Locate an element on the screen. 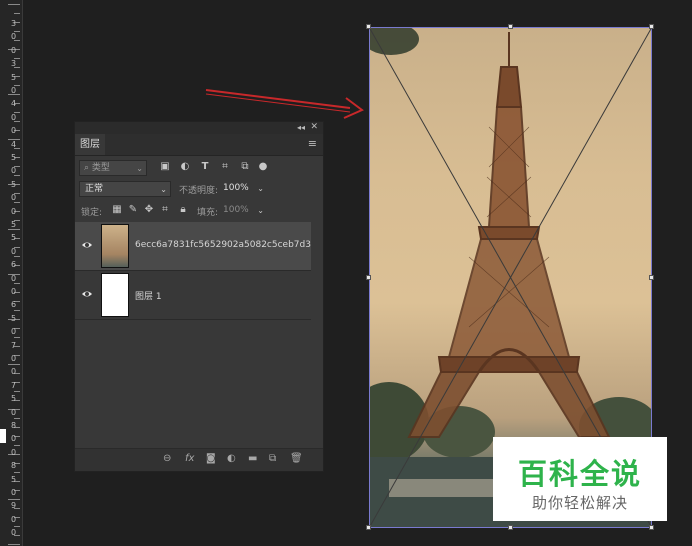 Image resolution: width=692 pixels, height=546 pixels. fx-icon: fx is located at coordinates (189, 458).